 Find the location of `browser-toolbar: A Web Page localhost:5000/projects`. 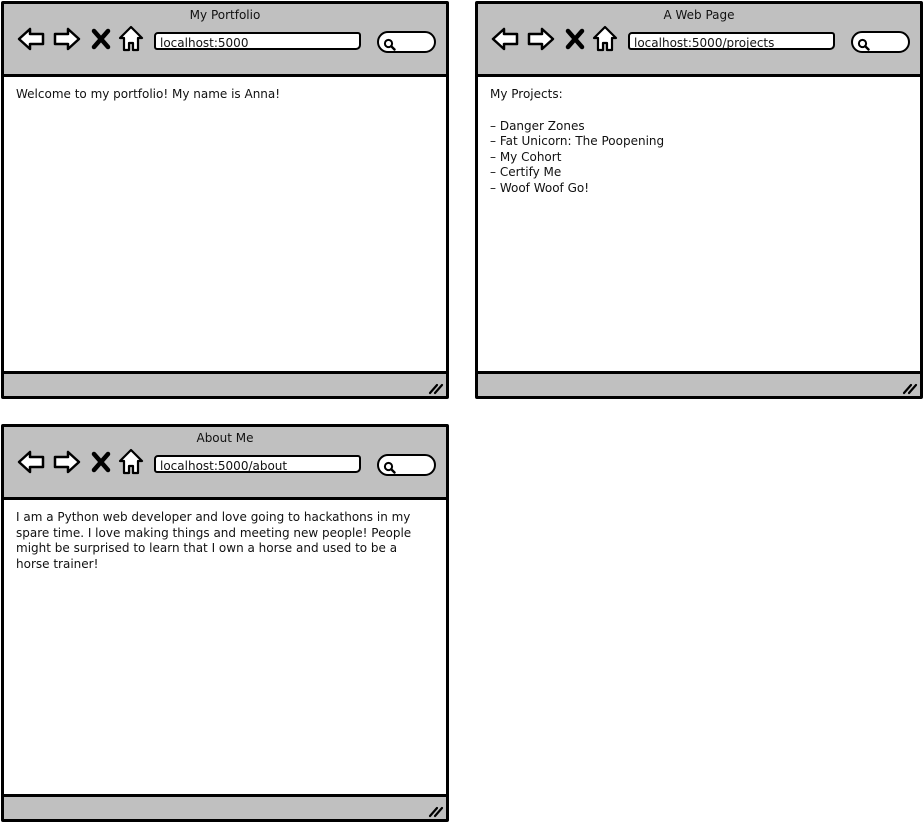

browser-toolbar: A Web Page localhost:5000/projects is located at coordinates (699, 40).